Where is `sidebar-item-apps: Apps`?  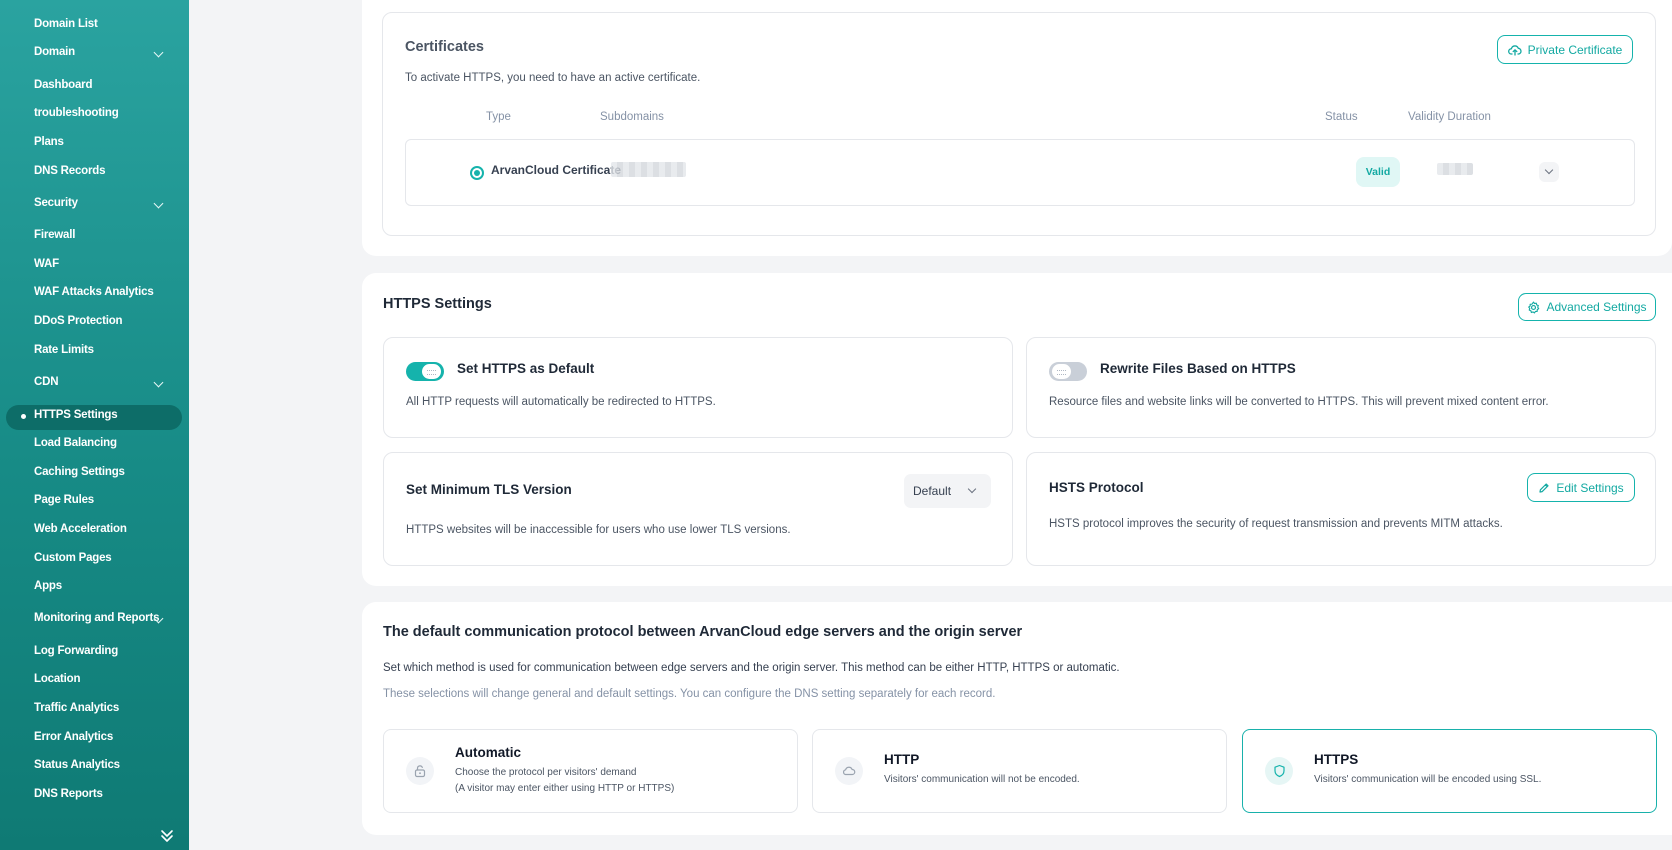 sidebar-item-apps: Apps is located at coordinates (48, 586).